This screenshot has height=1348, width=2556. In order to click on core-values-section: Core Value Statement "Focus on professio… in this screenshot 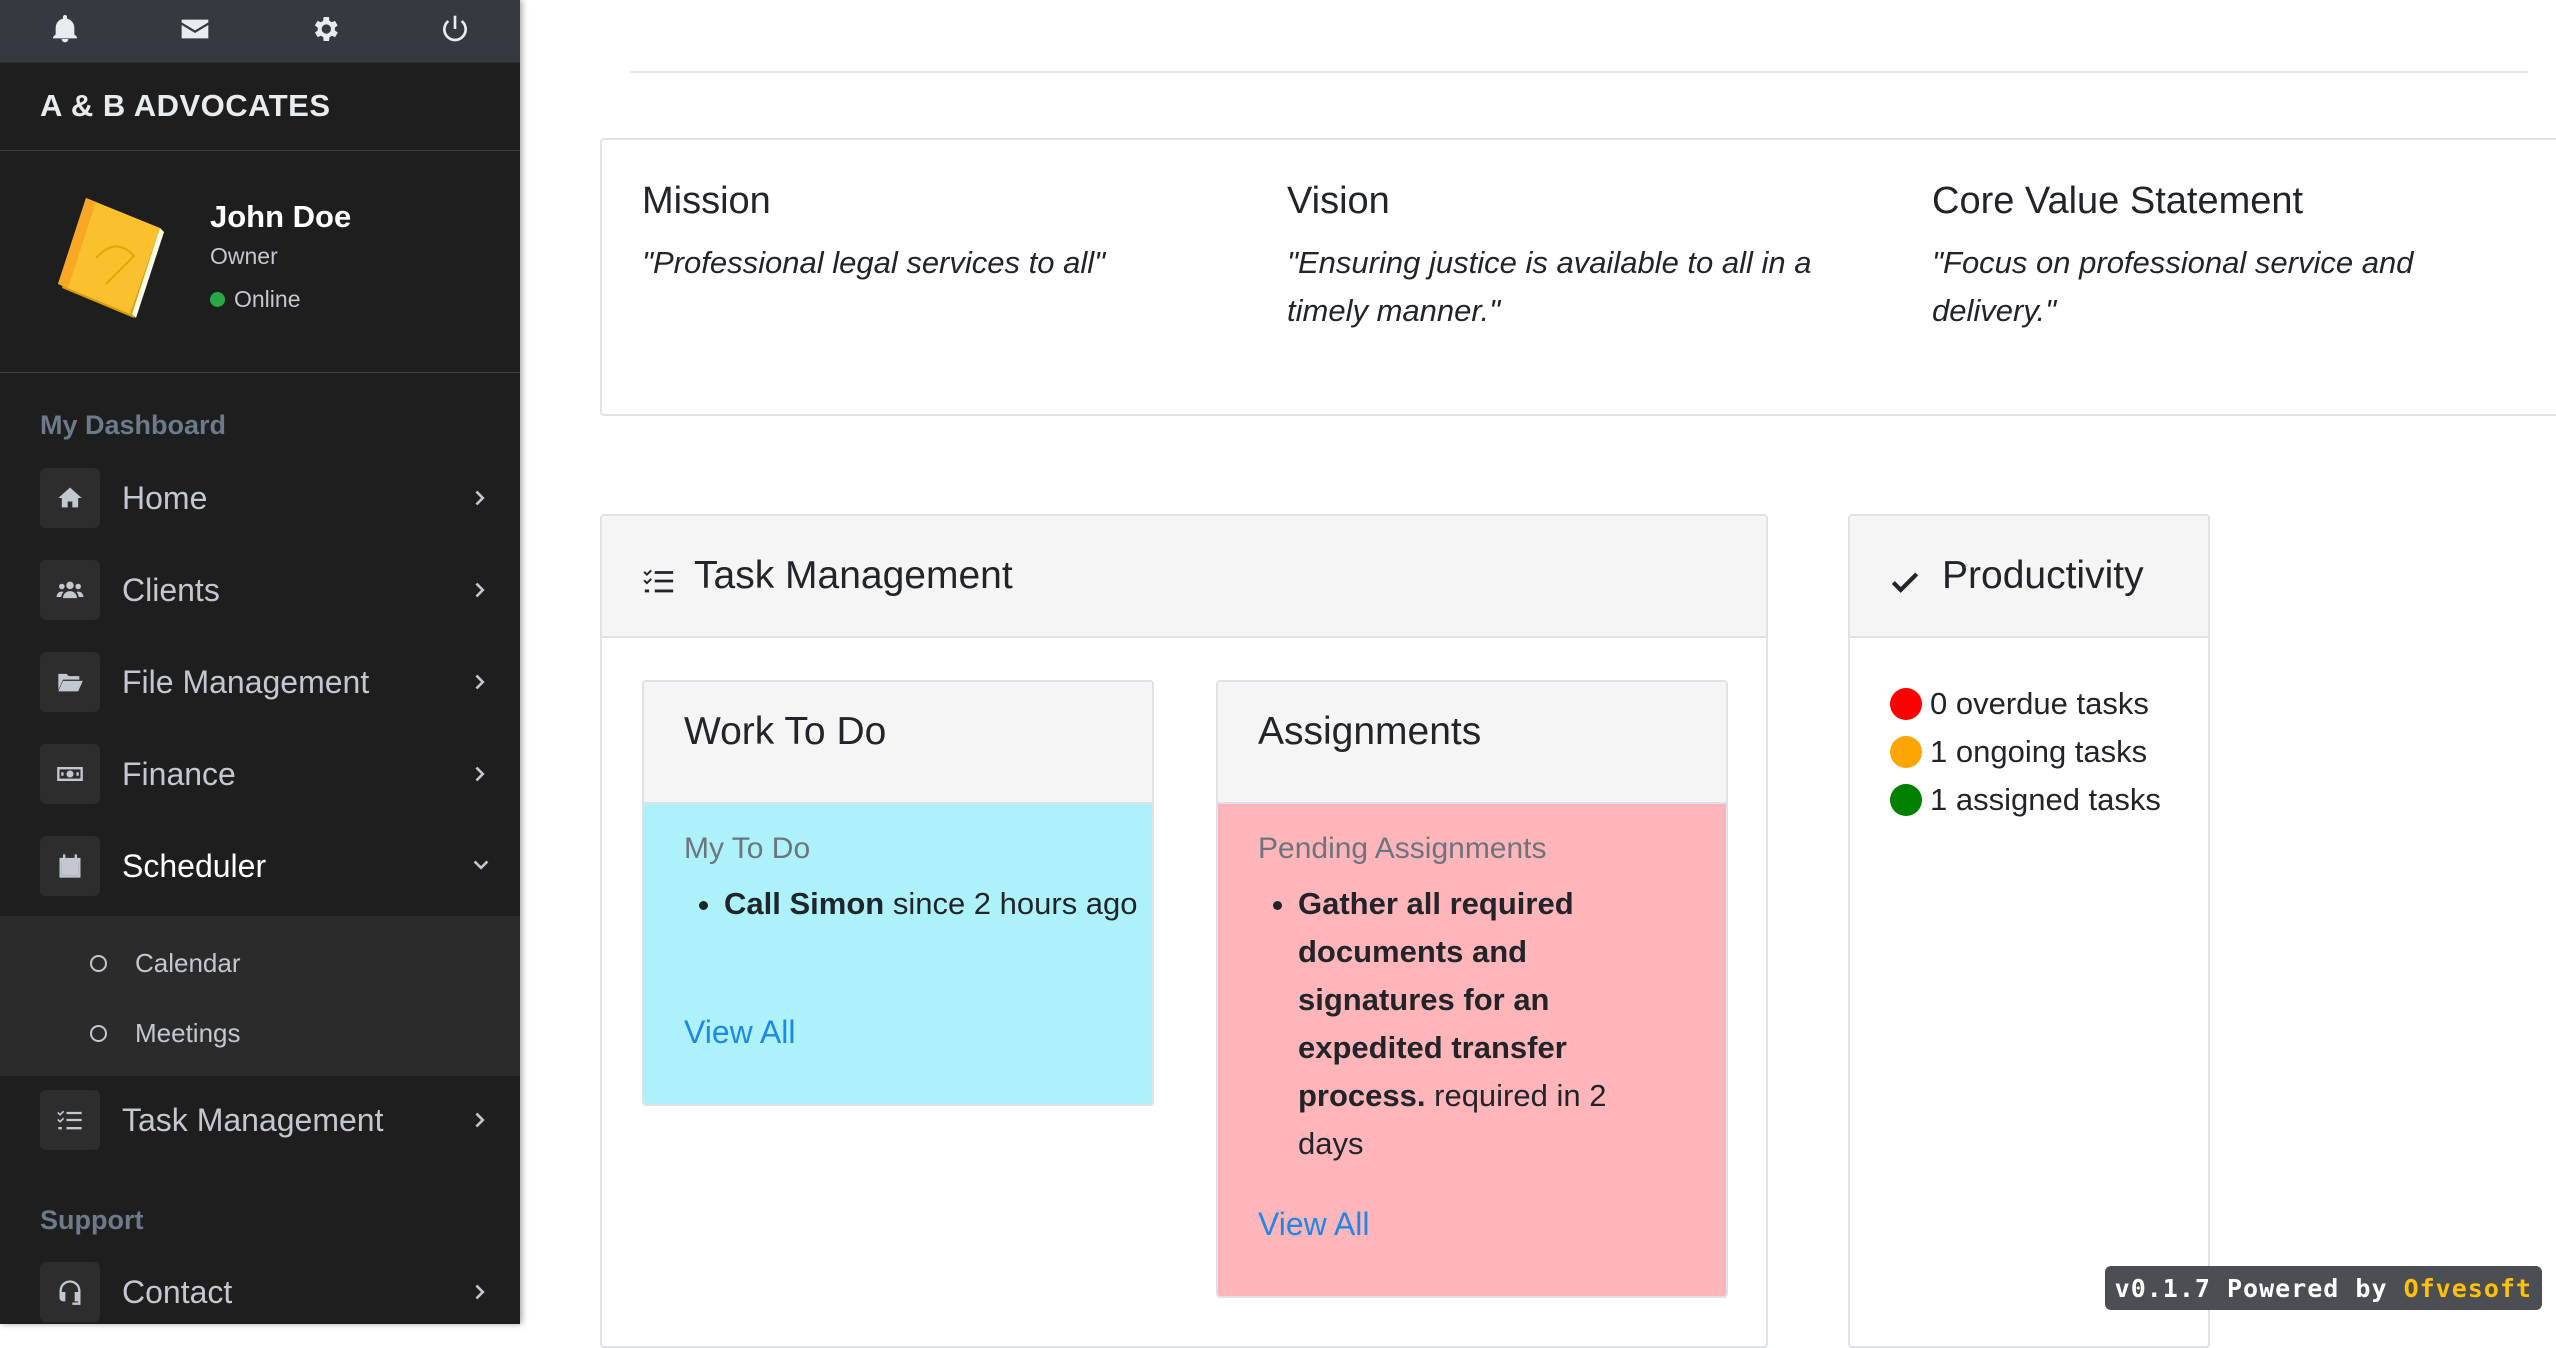, I will do `click(2232, 257)`.